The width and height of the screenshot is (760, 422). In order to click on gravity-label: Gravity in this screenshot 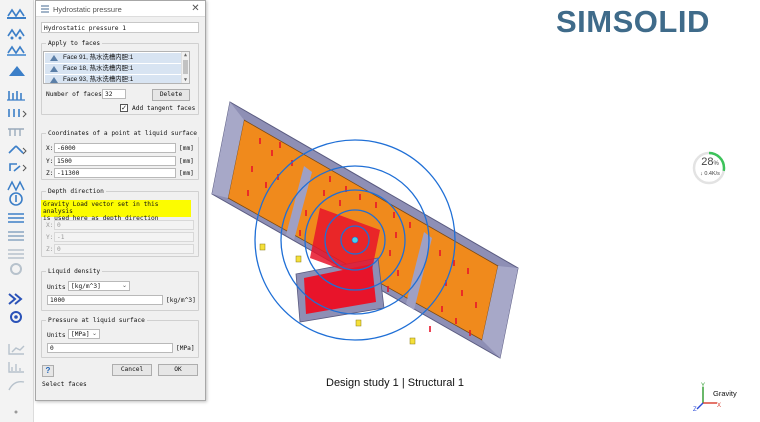, I will do `click(725, 393)`.